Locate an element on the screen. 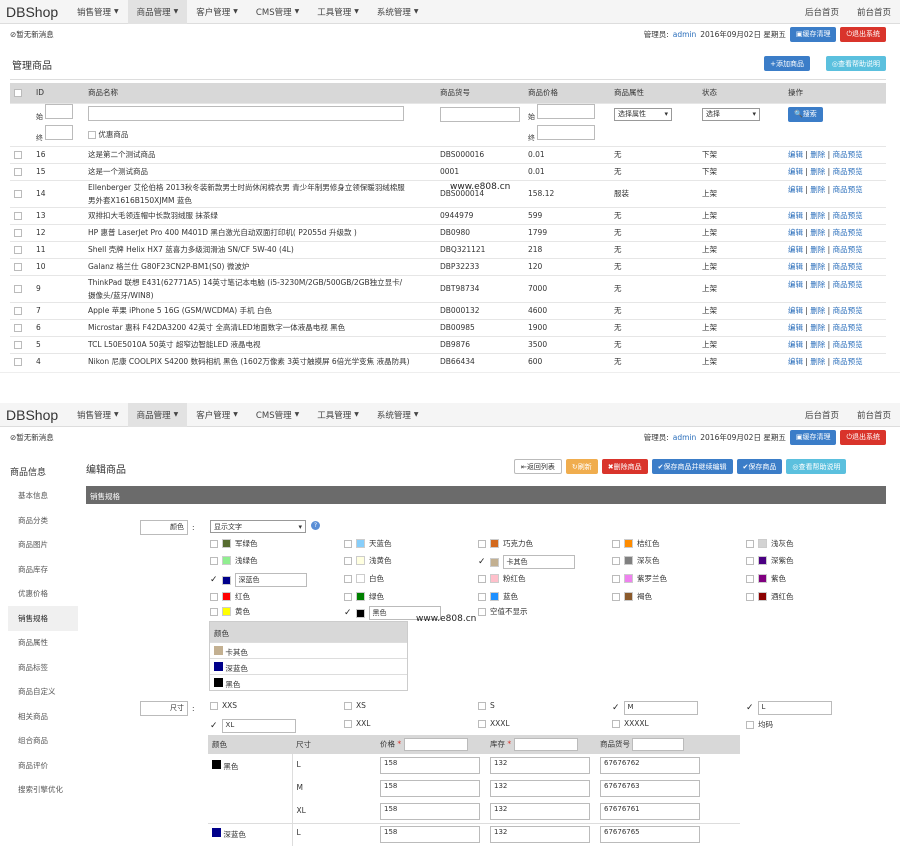 The height and width of the screenshot is (846, 900). size-alias-input: L is located at coordinates (794, 708).